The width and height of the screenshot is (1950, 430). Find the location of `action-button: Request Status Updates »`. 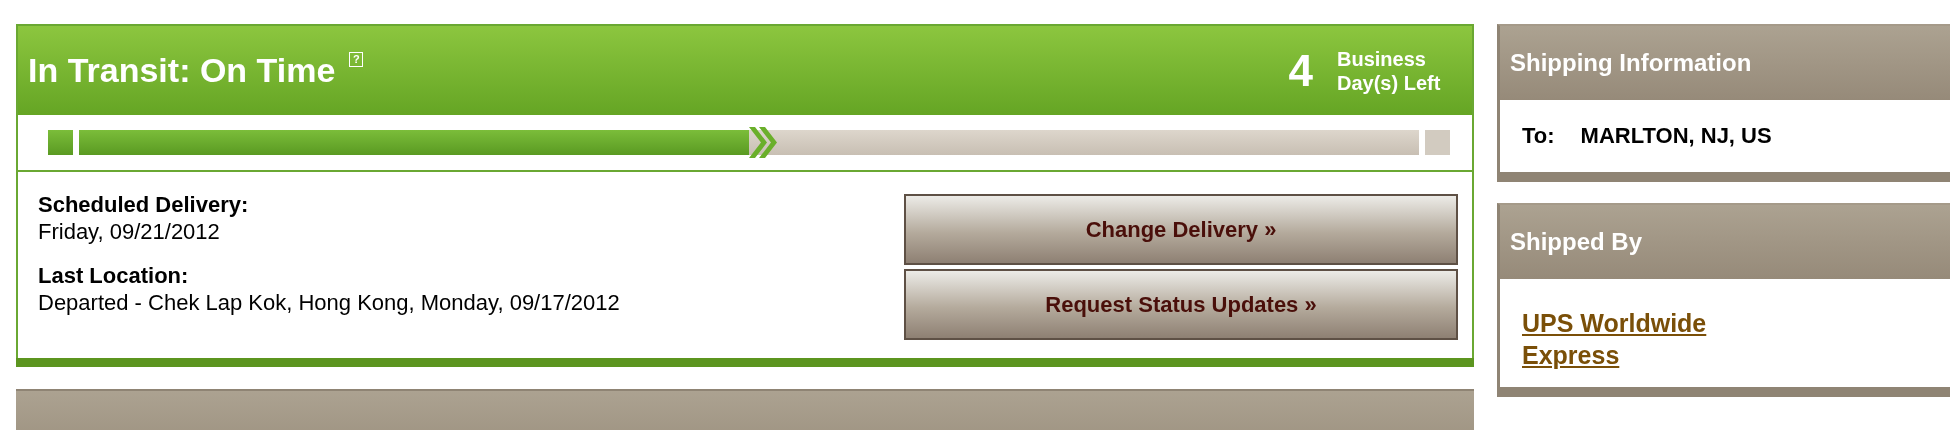

action-button: Request Status Updates » is located at coordinates (1181, 304).